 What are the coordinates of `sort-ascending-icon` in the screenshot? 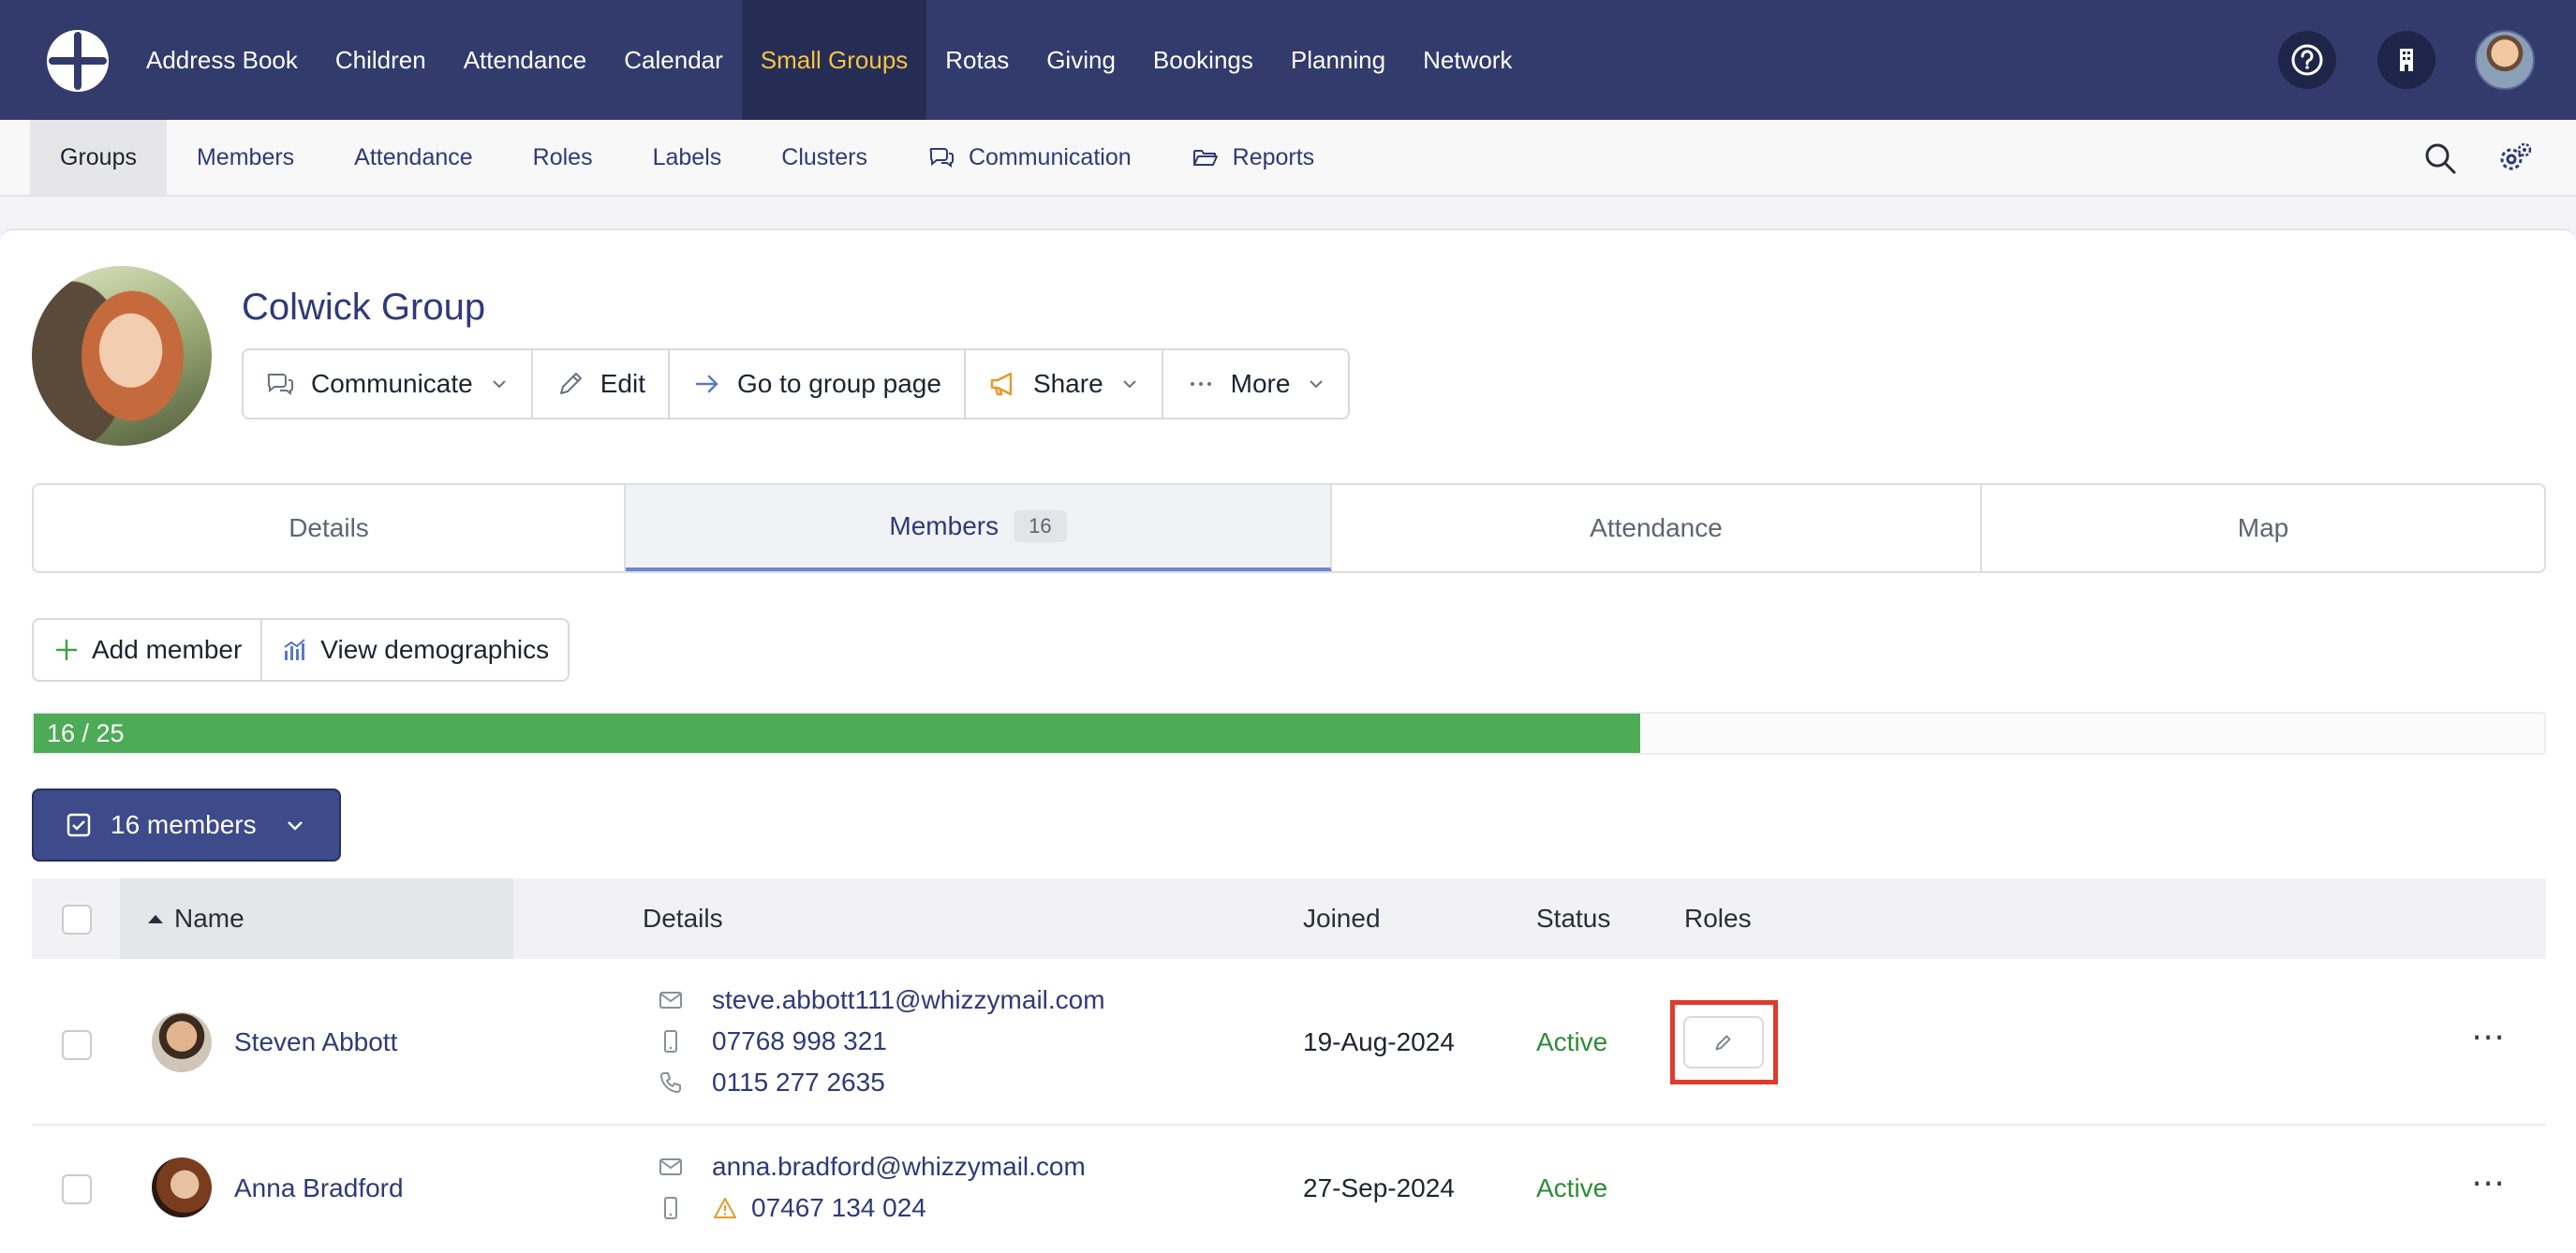 It's located at (155, 918).